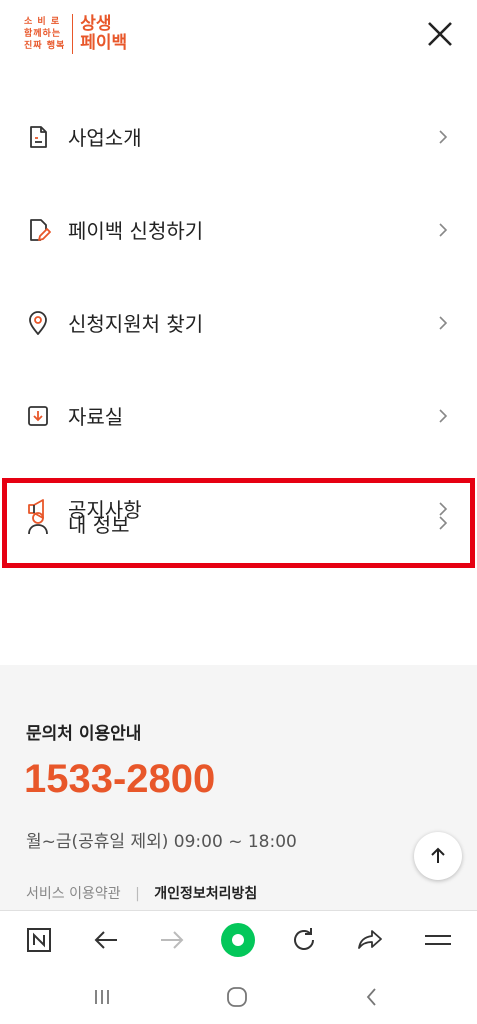  What do you see at coordinates (205, 894) in the screenshot?
I see `privacy-link: 개인정보처리방침` at bounding box center [205, 894].